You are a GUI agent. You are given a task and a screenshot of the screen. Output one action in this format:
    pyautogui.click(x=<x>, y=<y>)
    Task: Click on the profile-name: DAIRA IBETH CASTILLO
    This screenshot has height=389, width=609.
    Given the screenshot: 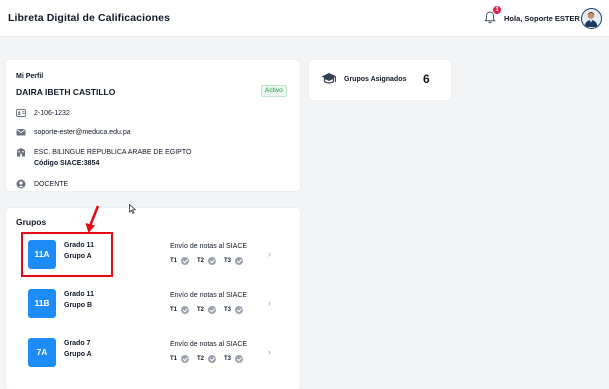 What is the action you would take?
    pyautogui.click(x=66, y=92)
    